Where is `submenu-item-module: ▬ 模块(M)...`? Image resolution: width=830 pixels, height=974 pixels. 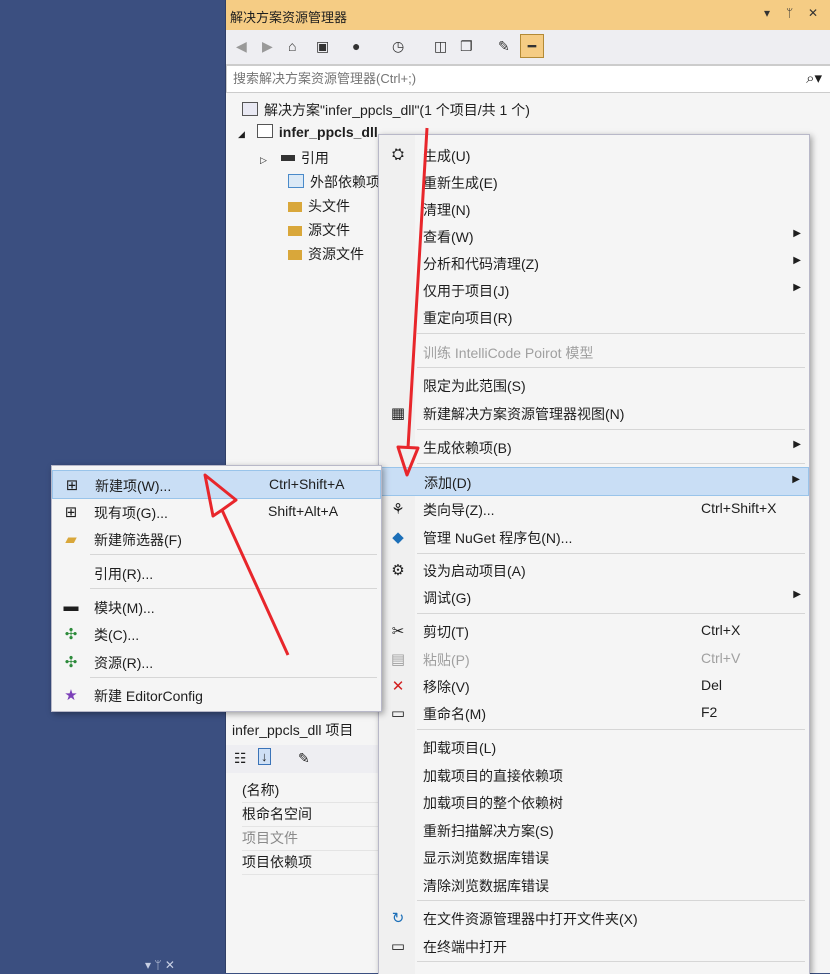
submenu-item-module: ▬ 模块(M)... is located at coordinates (216, 606).